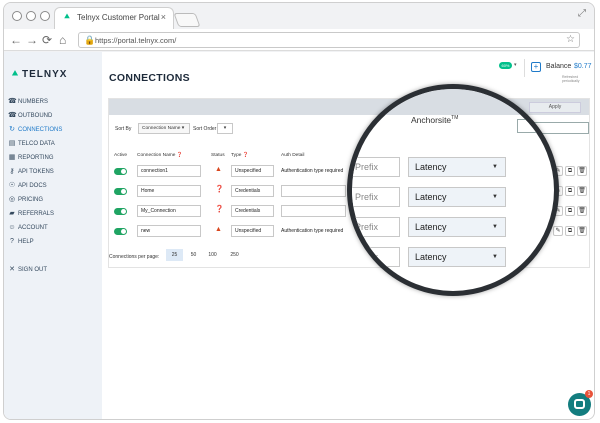 The height and width of the screenshot is (423, 600). What do you see at coordinates (225, 128) in the screenshot?
I see `sort-order-select: ▾` at bounding box center [225, 128].